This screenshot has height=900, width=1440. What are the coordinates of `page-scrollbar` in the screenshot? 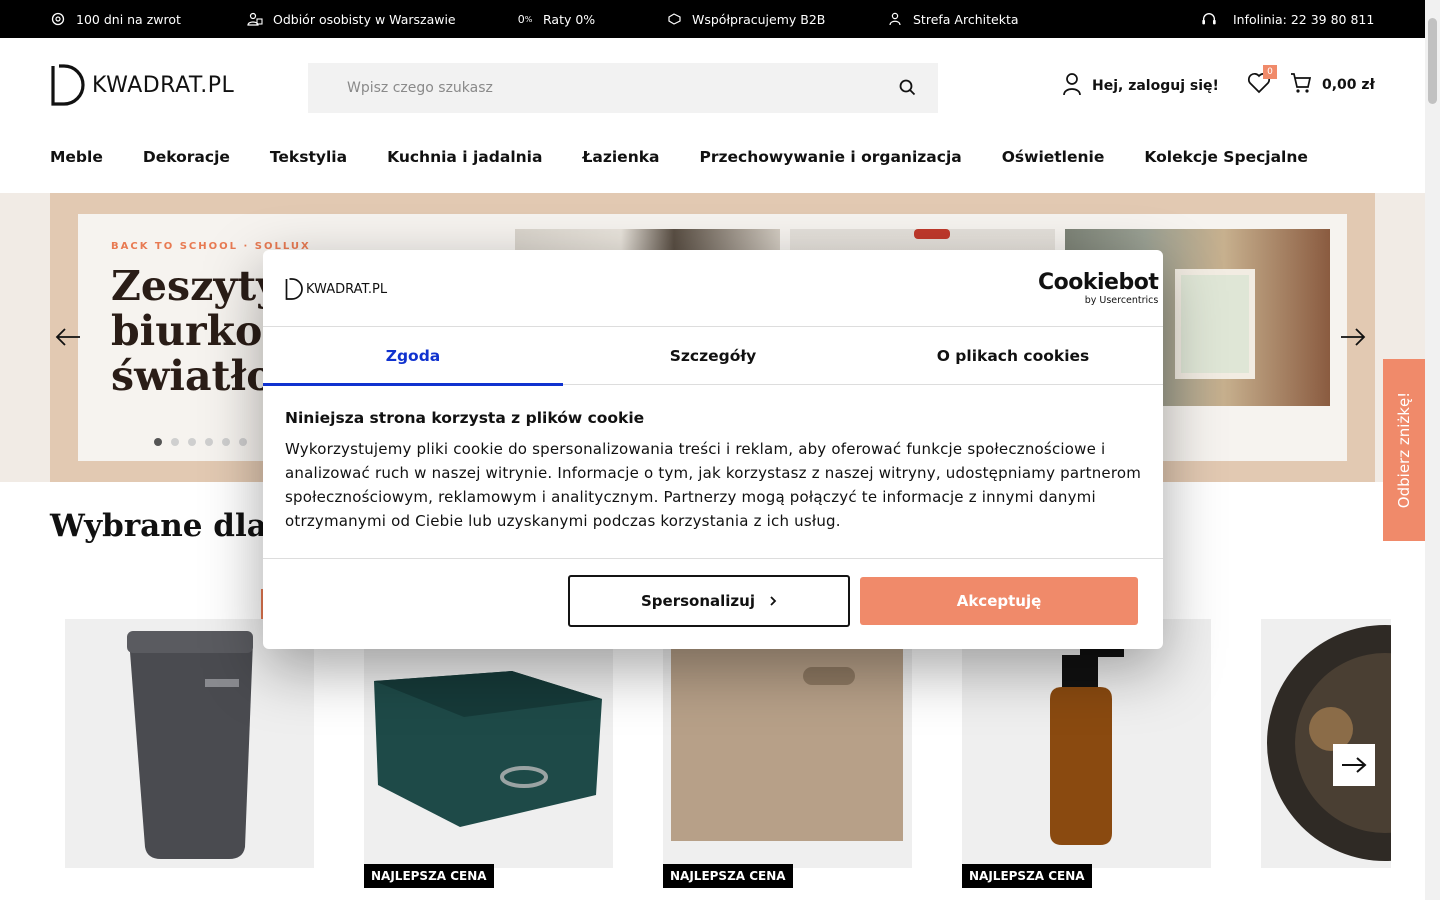 It's located at (1432, 450).